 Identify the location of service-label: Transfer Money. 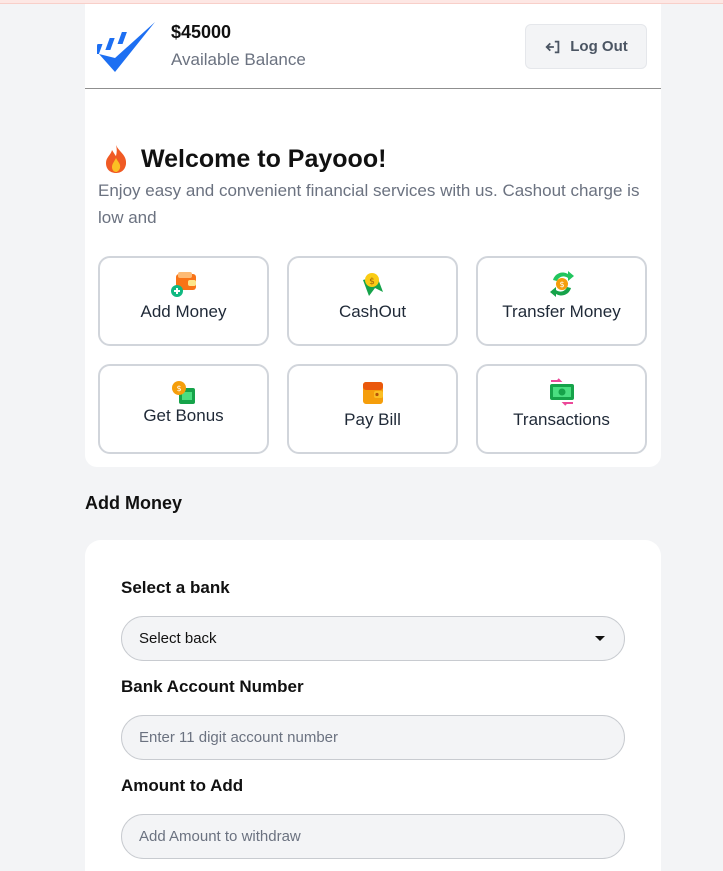
(561, 311).